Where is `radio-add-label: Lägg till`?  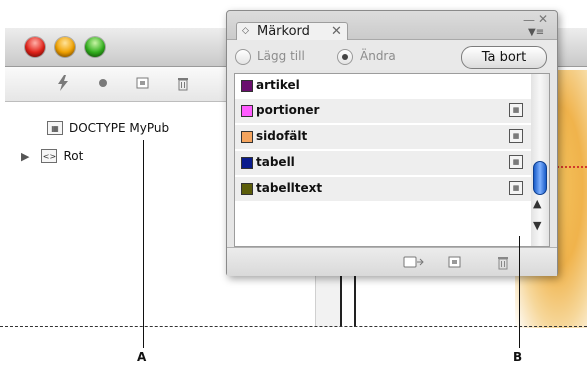
radio-add-label: Lägg till is located at coordinates (281, 56).